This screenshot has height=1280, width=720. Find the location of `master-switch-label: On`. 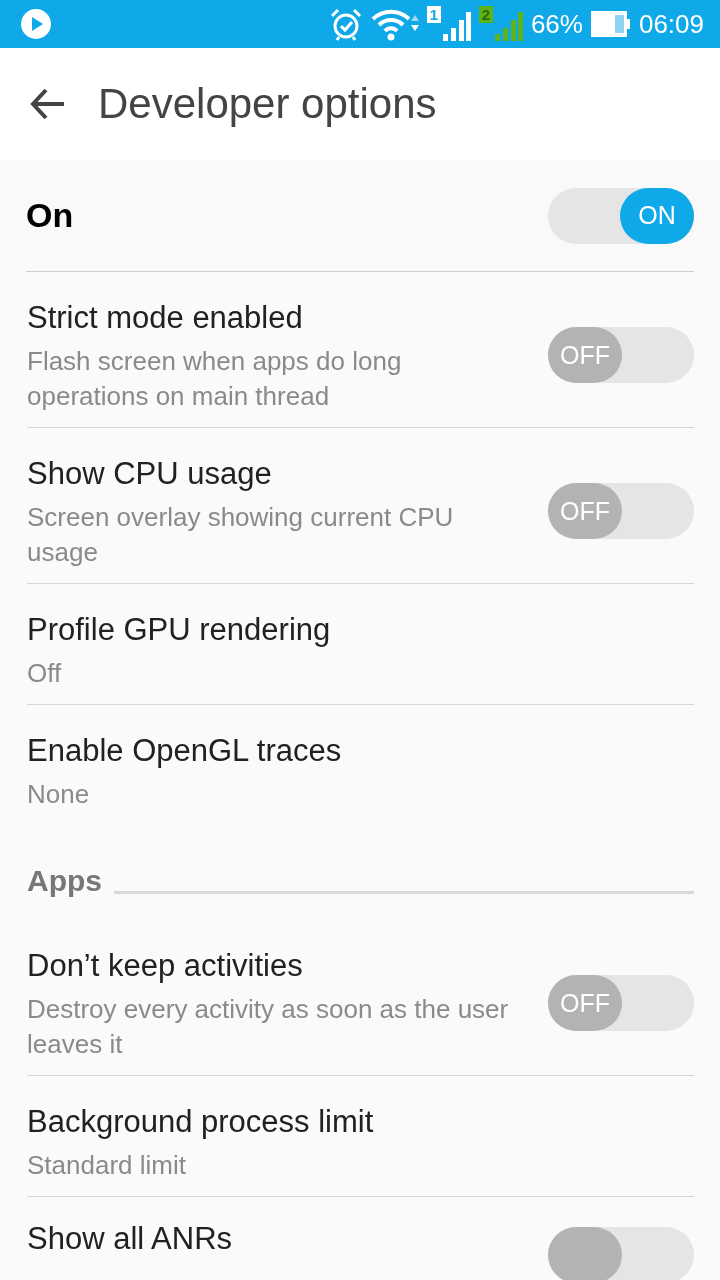

master-switch-label: On is located at coordinates (50, 215).